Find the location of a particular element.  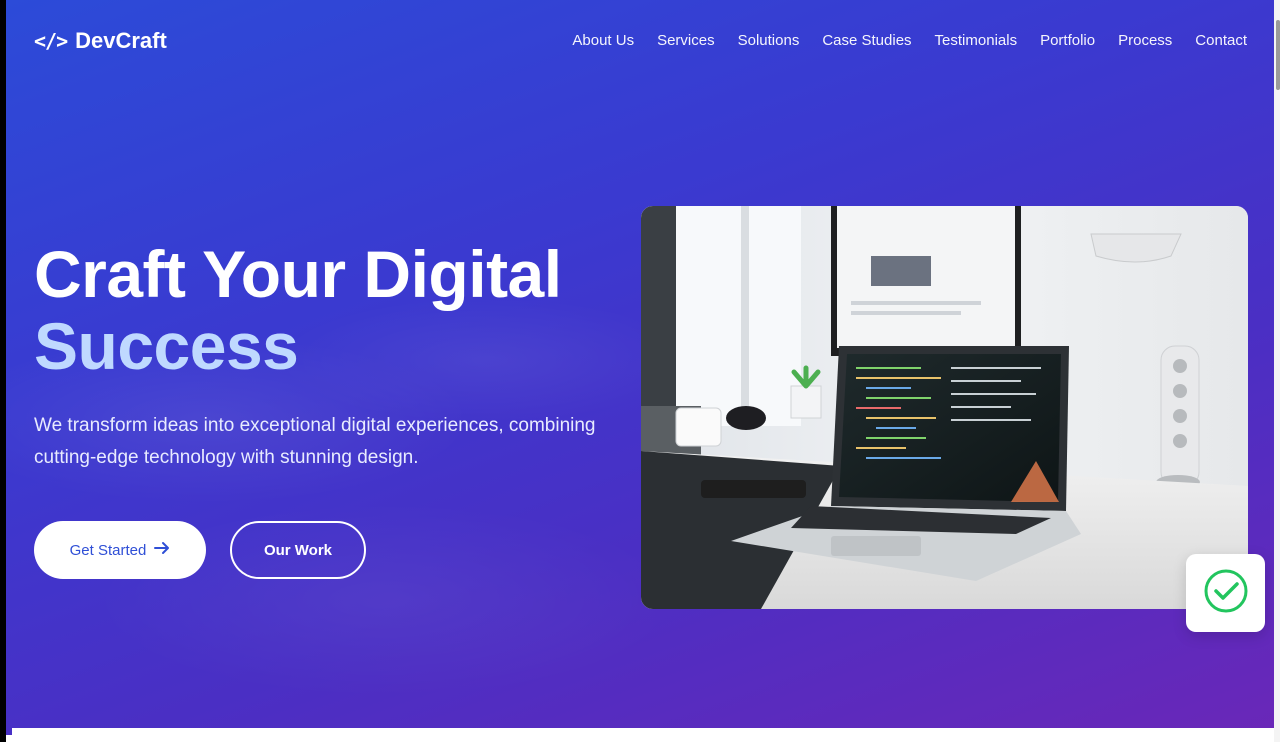

nav-contact: Contact is located at coordinates (1221, 40).